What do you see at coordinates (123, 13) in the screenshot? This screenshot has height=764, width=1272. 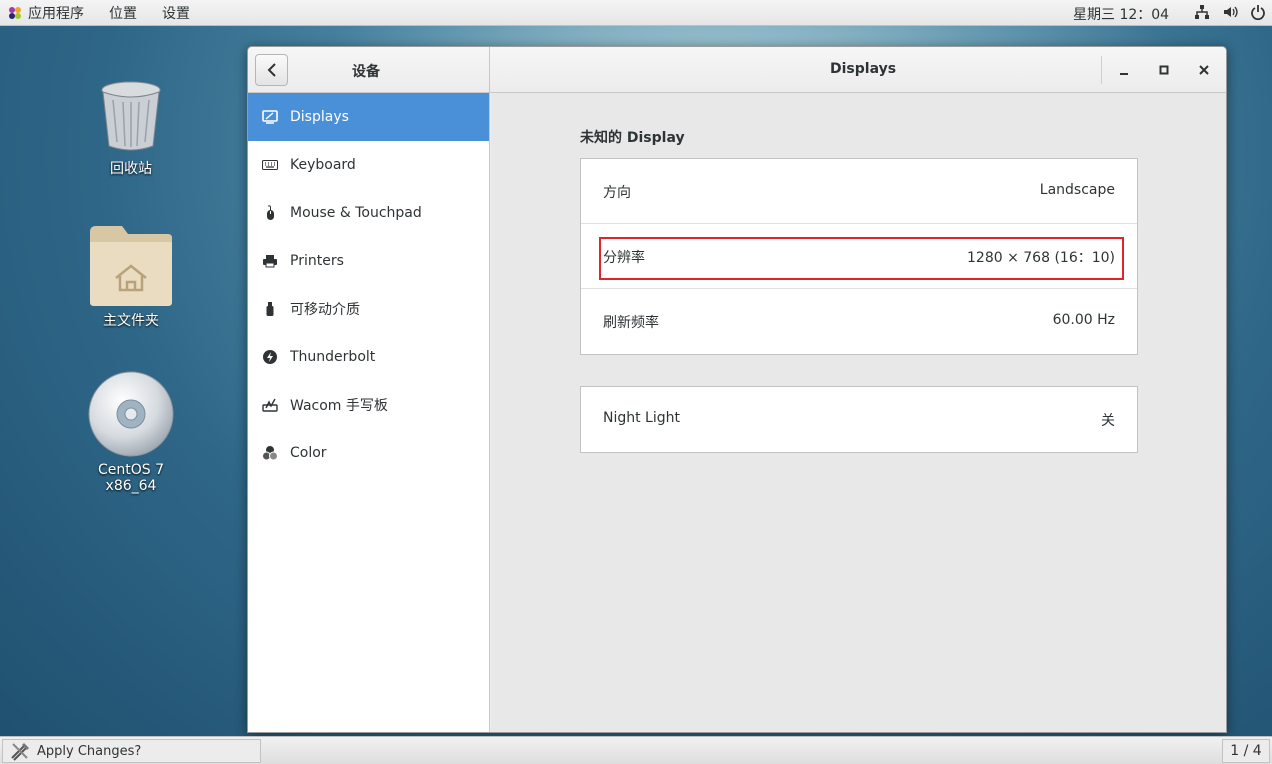 I see `menu-places: 位置` at bounding box center [123, 13].